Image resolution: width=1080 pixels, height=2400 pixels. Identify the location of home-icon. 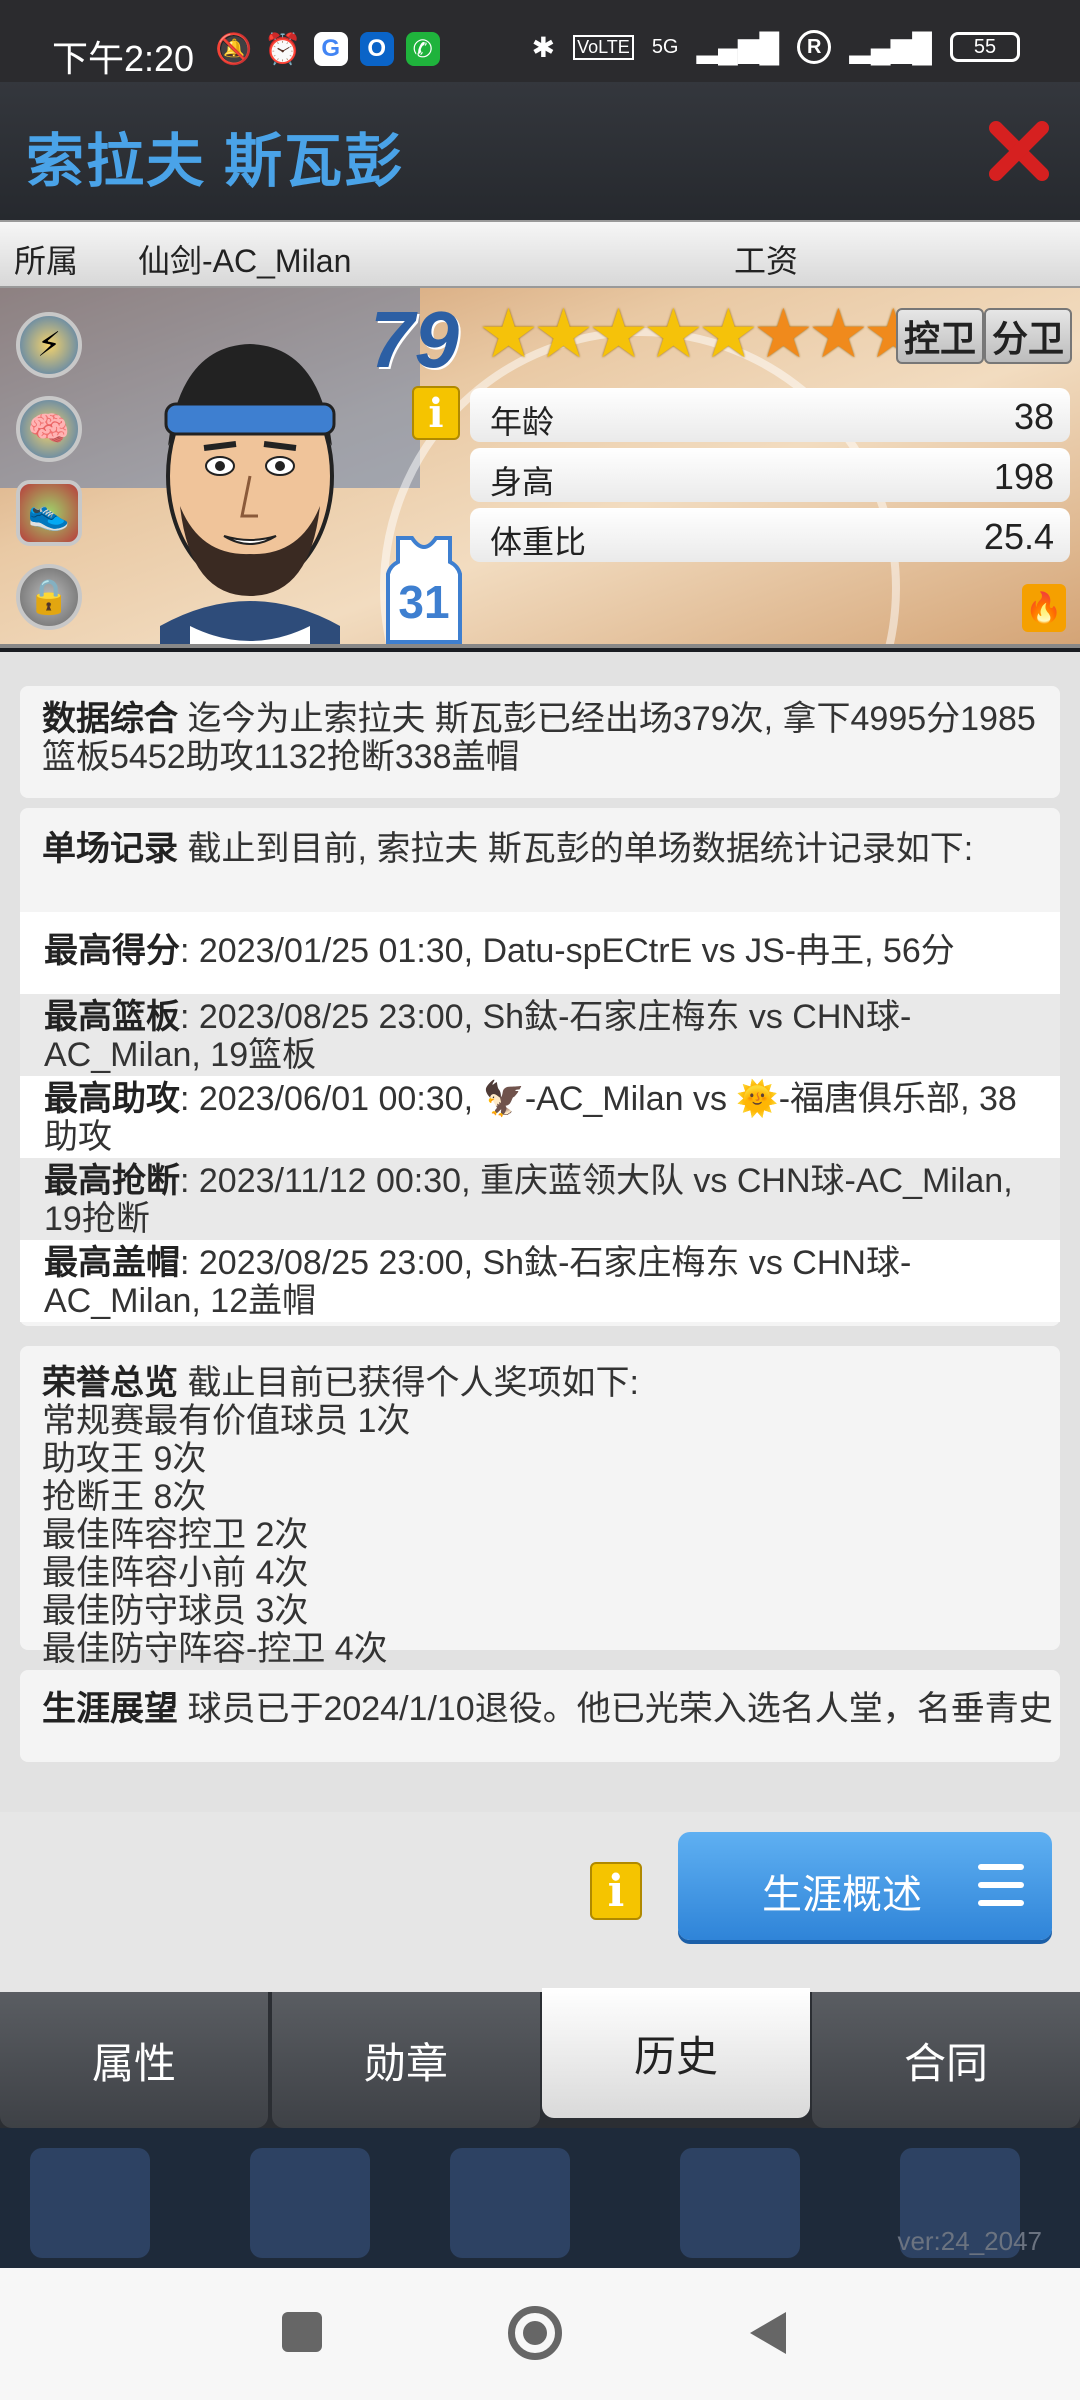
(535, 2333).